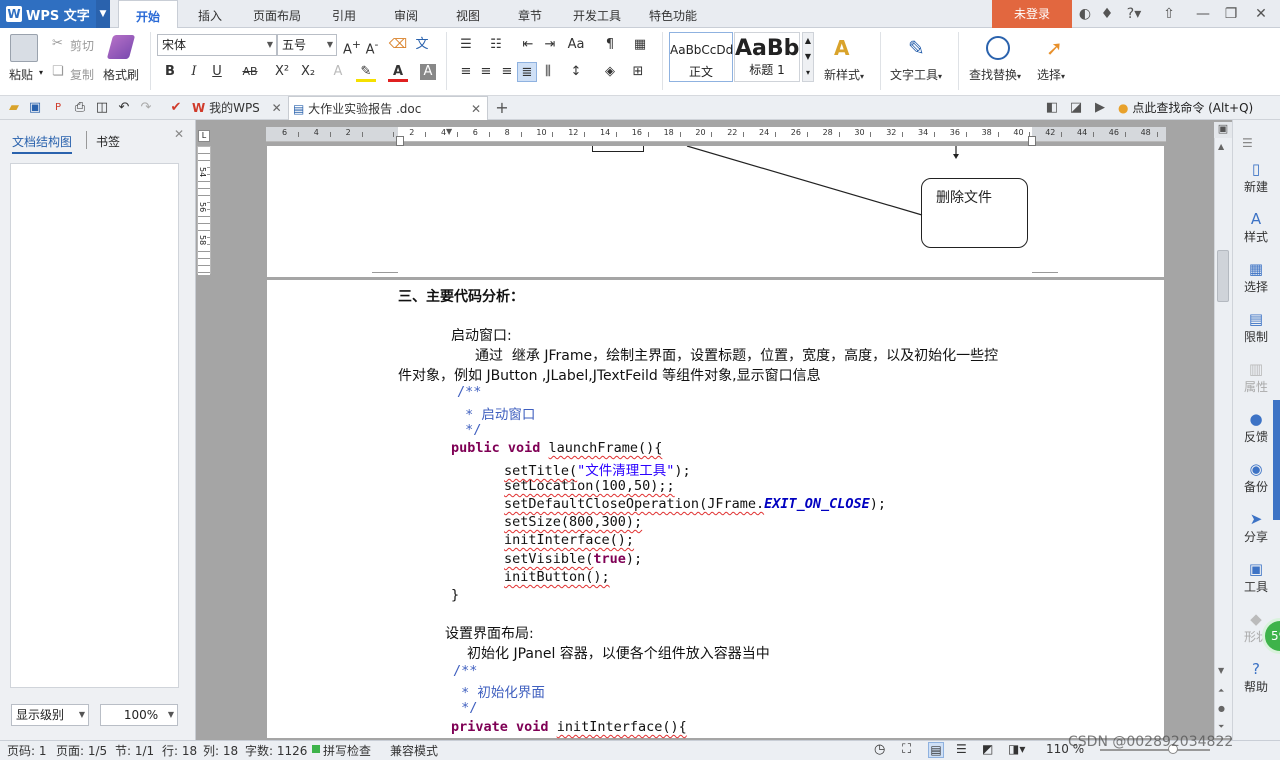 The image size is (1280, 760). What do you see at coordinates (1256, 177) in the screenshot?
I see `pane-item-new-doc: ▯ 新建` at bounding box center [1256, 177].